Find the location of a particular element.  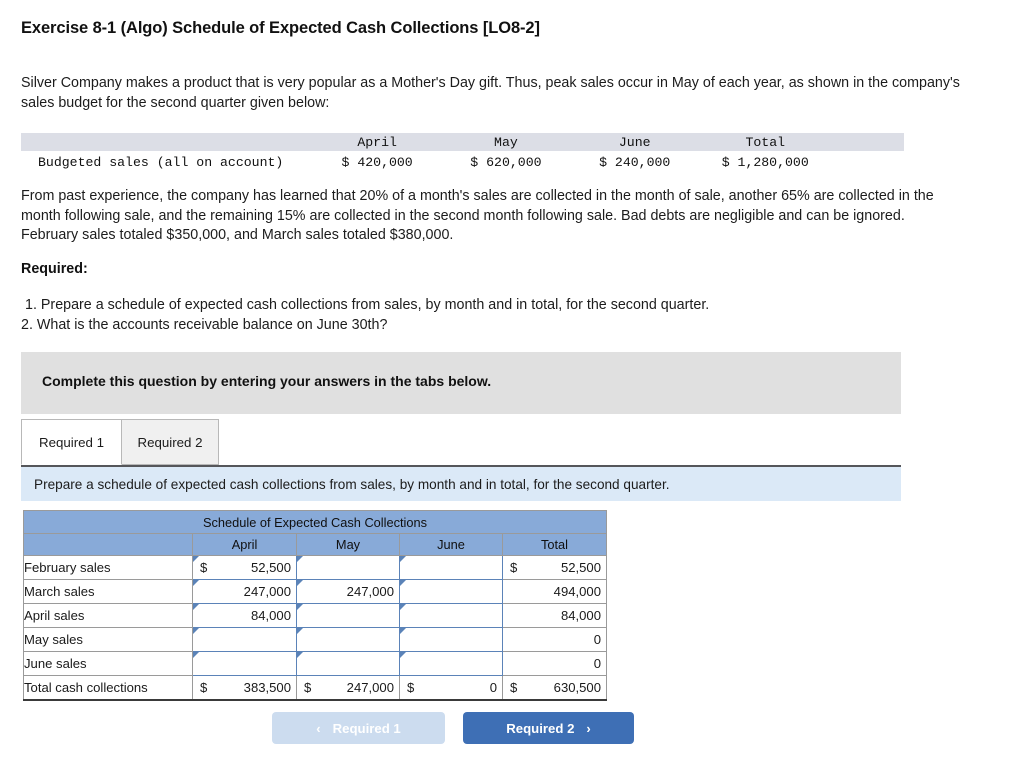

input-june-june is located at coordinates (451, 663).